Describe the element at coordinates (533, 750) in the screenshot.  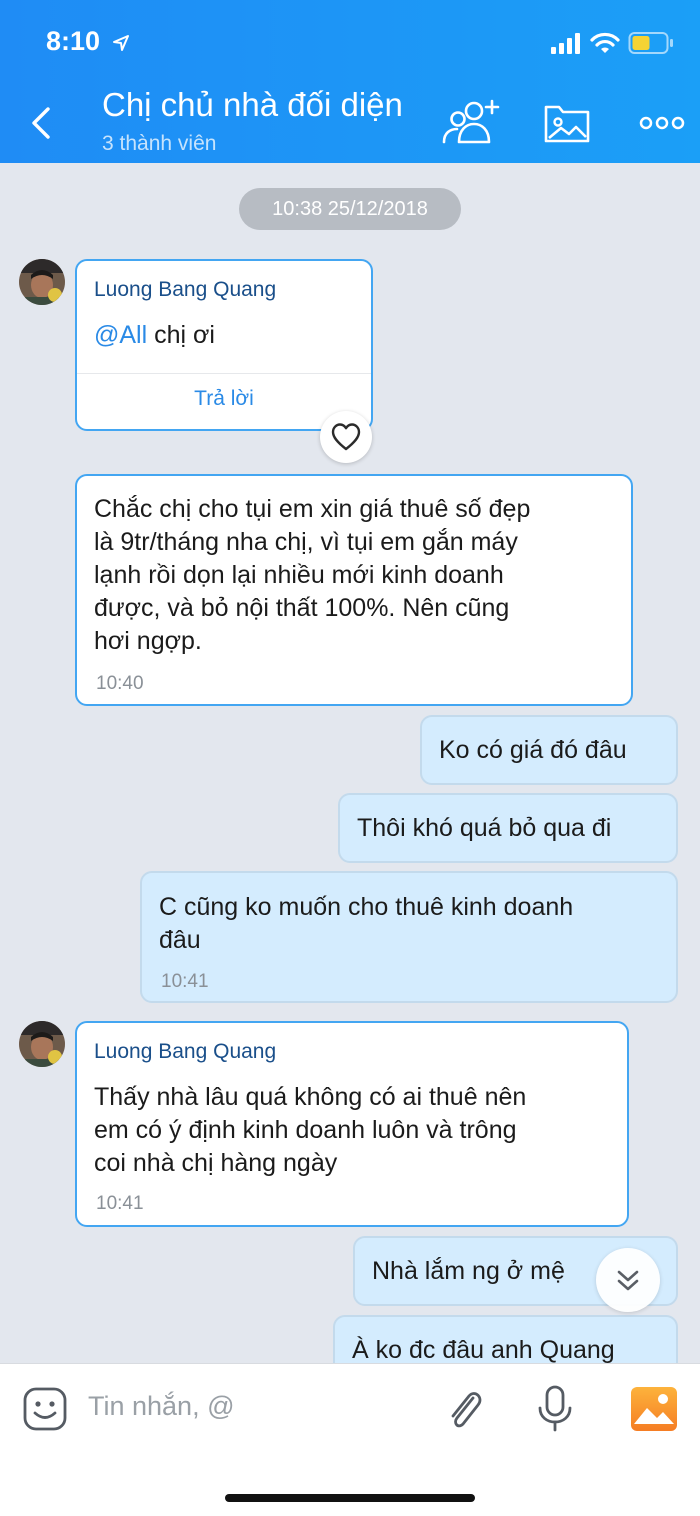
I see `message-text: Ko có giá đó đâu` at that location.